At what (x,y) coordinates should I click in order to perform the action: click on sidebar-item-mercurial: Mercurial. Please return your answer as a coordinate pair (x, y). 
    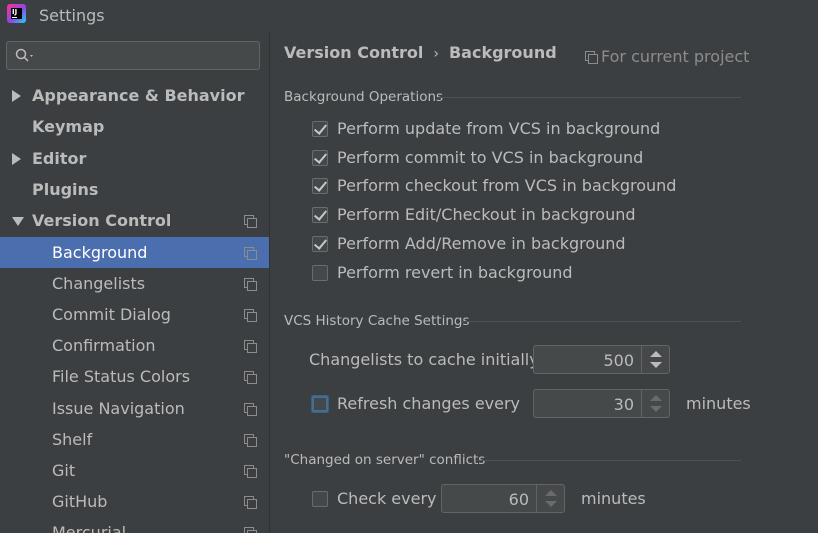
    Looking at the image, I should click on (134, 525).